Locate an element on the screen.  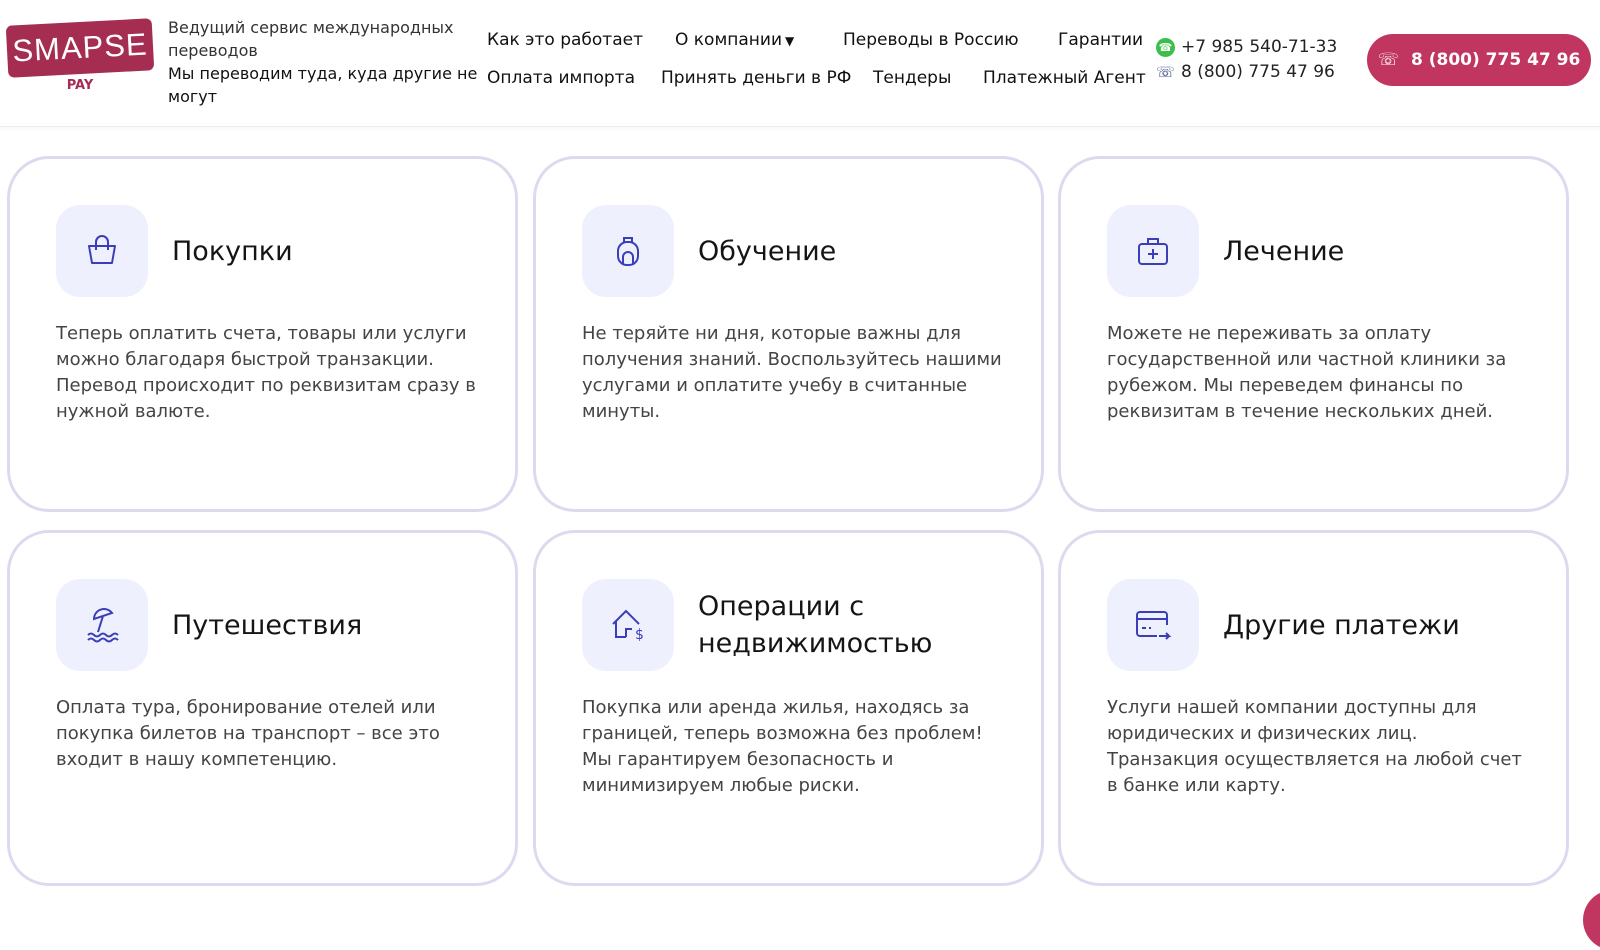
chevron-down-icon: ▼ is located at coordinates (790, 41).